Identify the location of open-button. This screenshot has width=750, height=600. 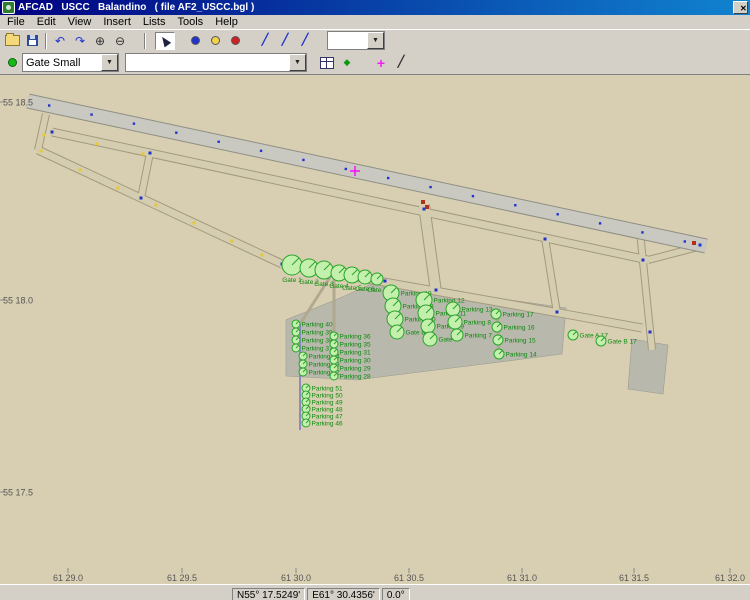
(12, 40).